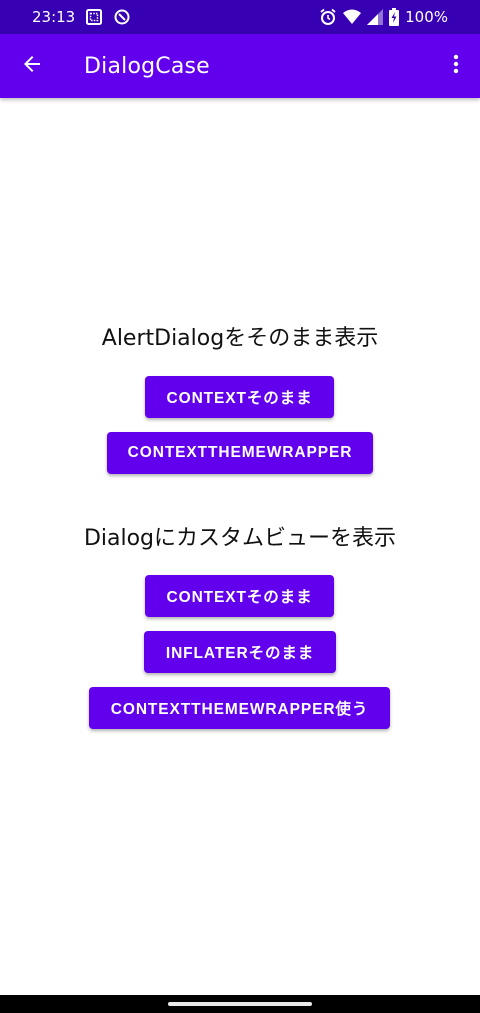 The width and height of the screenshot is (480, 1013). I want to click on alarm-icon, so click(328, 17).